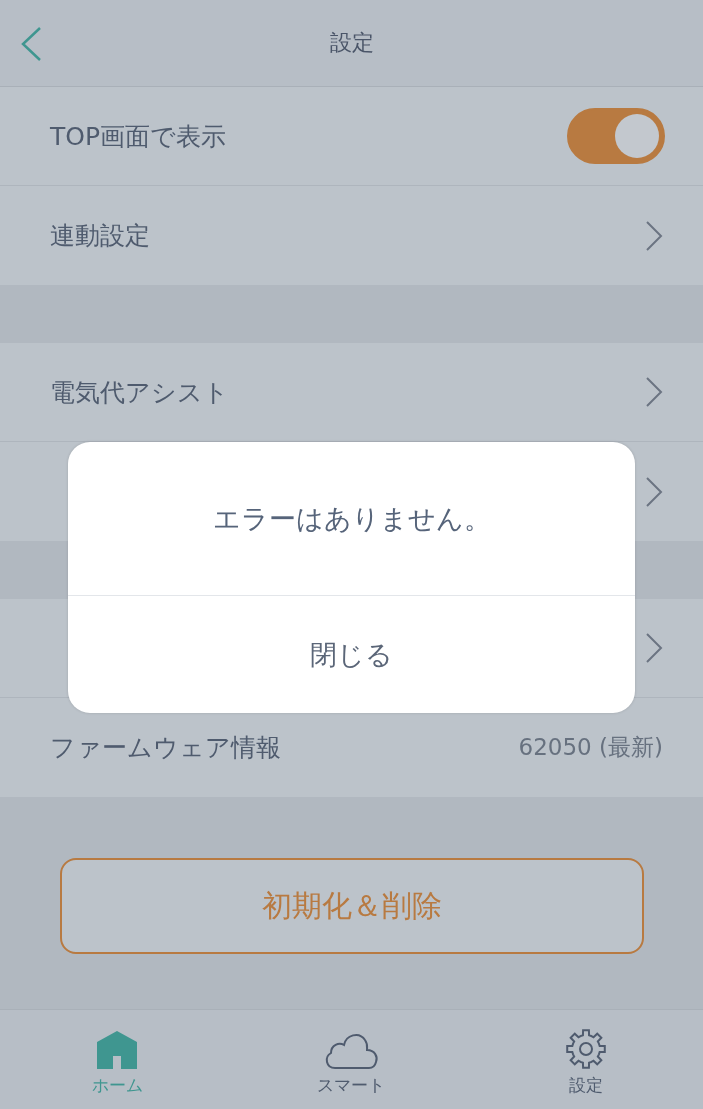 The width and height of the screenshot is (703, 1109). Describe the element at coordinates (585, 1049) in the screenshot. I see `settings-icon` at that location.